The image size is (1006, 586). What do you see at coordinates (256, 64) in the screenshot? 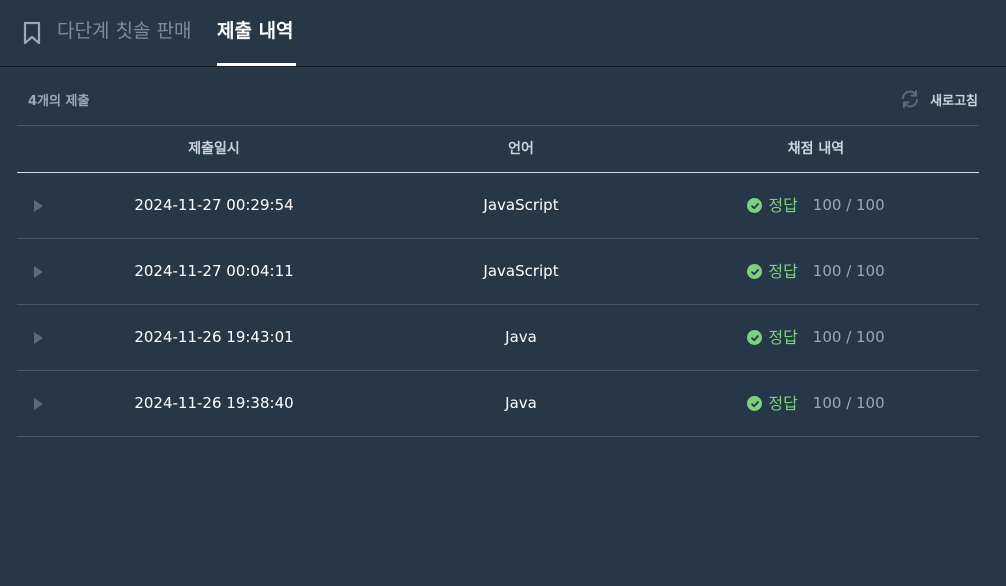
I see `active-tab-indicator` at bounding box center [256, 64].